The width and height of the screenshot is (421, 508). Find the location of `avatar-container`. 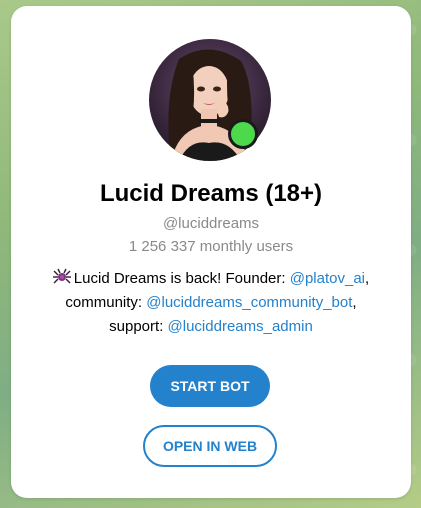

avatar-container is located at coordinates (210, 100).